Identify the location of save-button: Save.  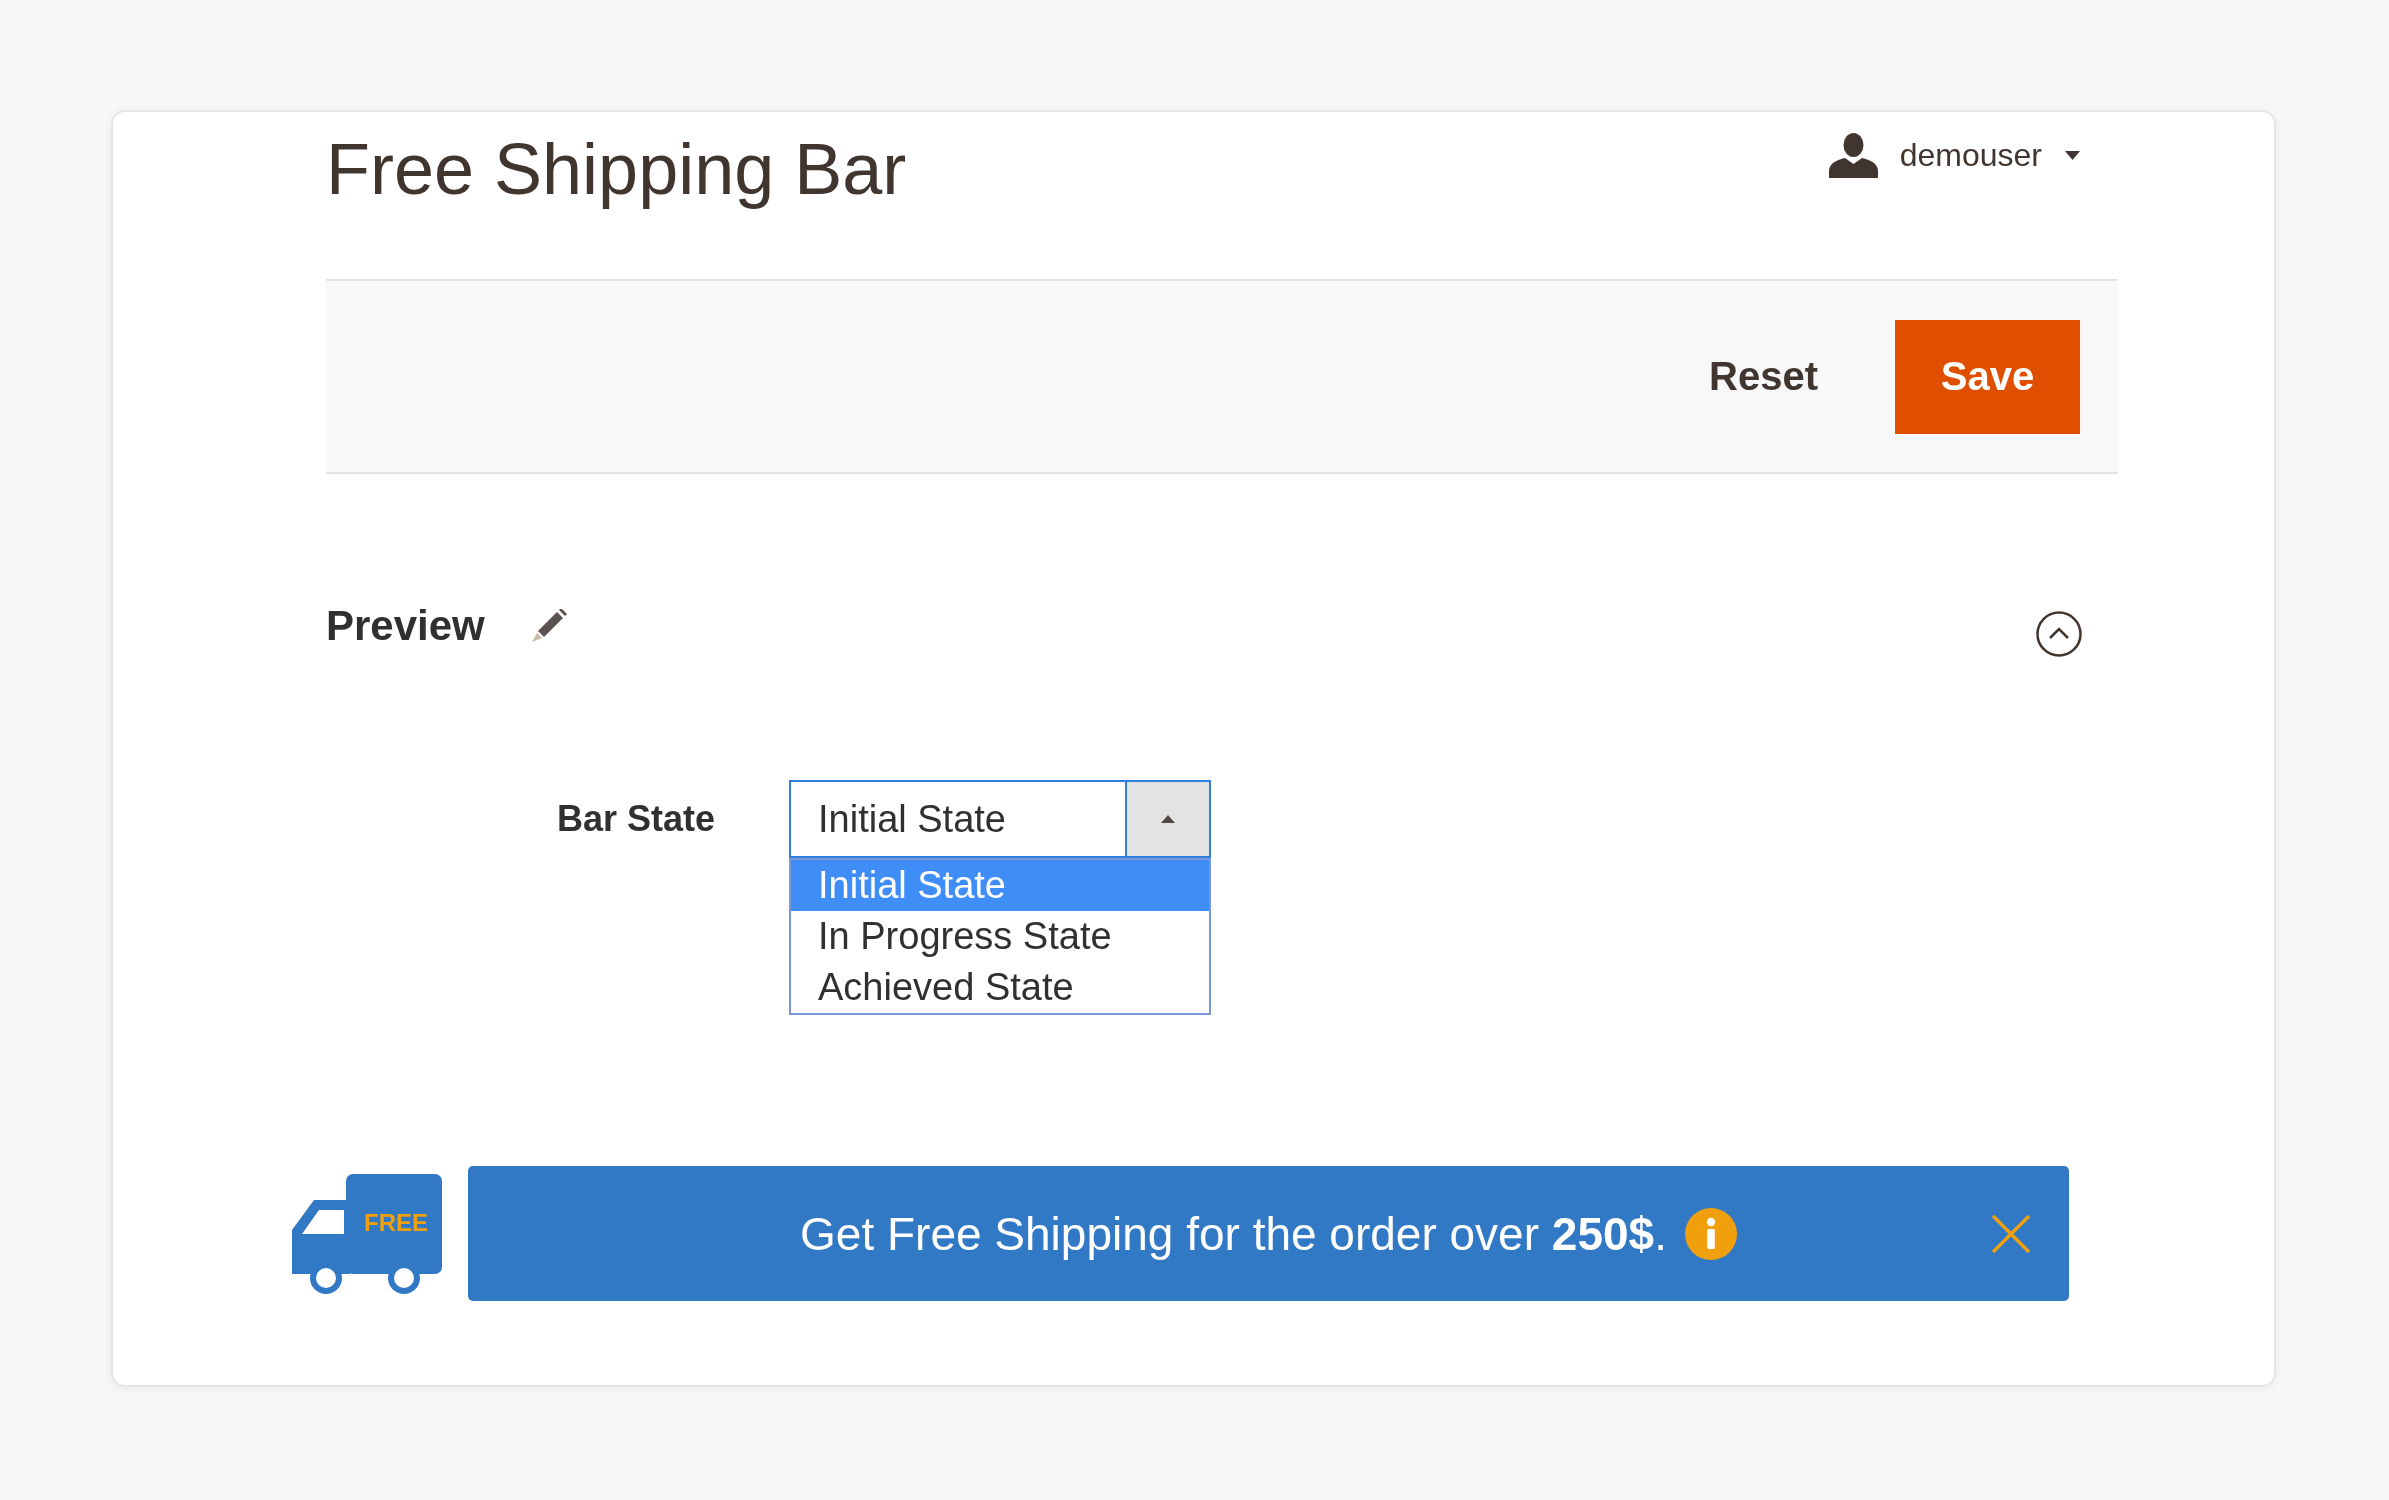
(1987, 376).